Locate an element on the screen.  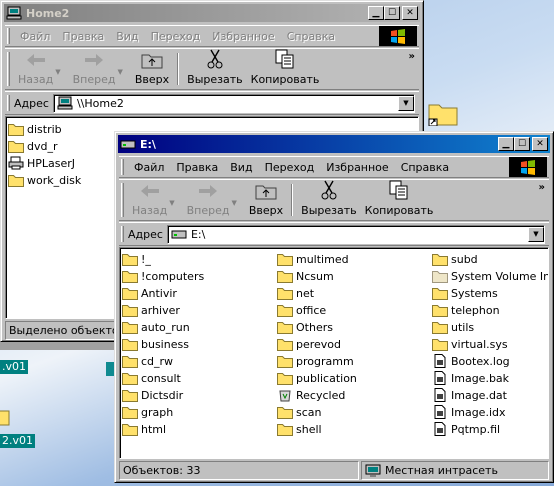
list-item: publication is located at coordinates (317, 378).